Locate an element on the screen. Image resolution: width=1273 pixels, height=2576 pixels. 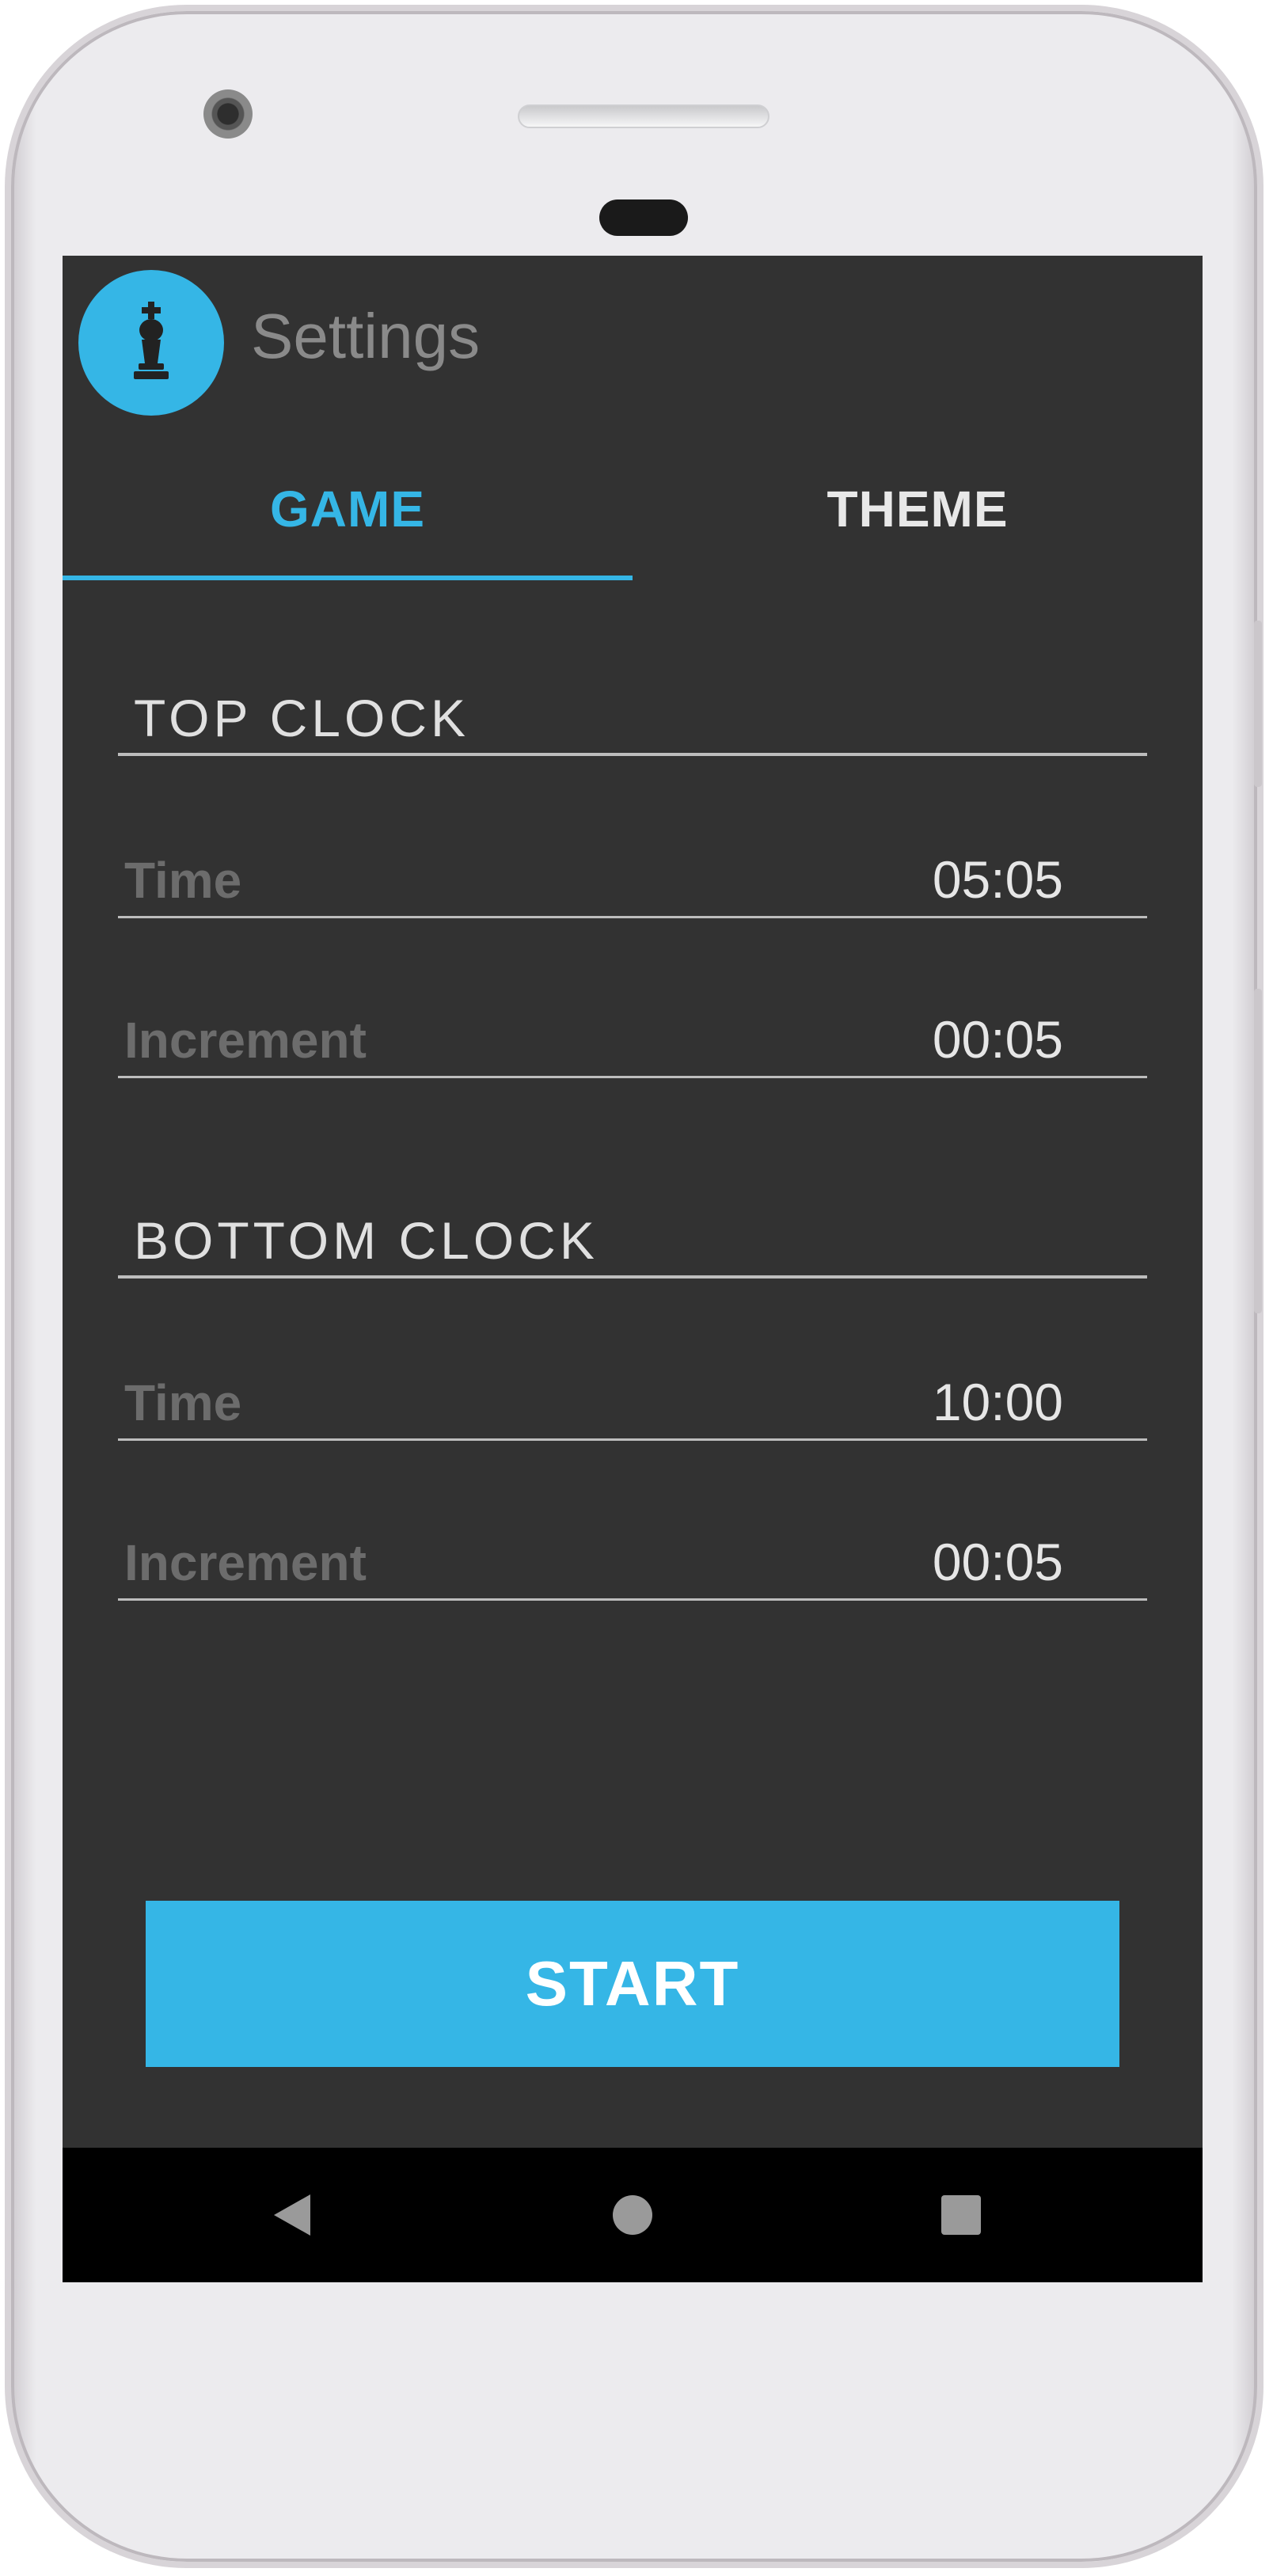
nav-recents-button is located at coordinates (961, 2215).